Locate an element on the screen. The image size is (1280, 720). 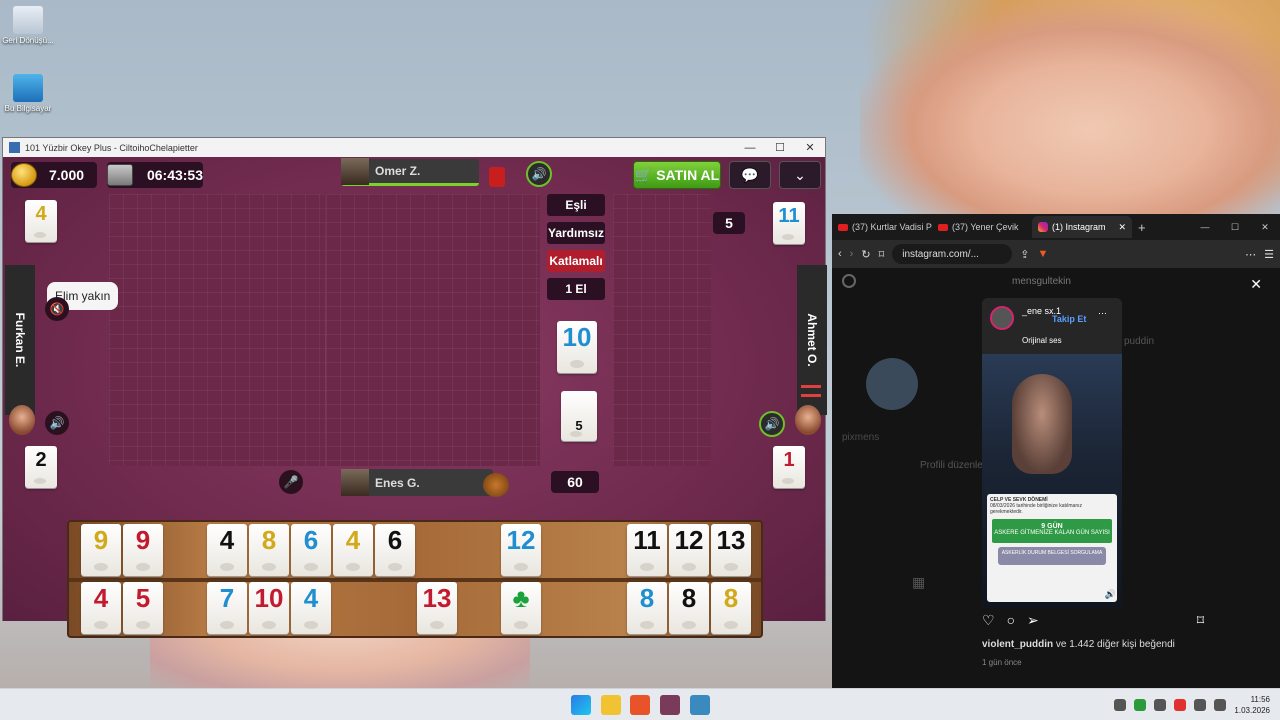
tab-yener-cevik: (37) Yener Çevik is located at coordinates (982, 227).